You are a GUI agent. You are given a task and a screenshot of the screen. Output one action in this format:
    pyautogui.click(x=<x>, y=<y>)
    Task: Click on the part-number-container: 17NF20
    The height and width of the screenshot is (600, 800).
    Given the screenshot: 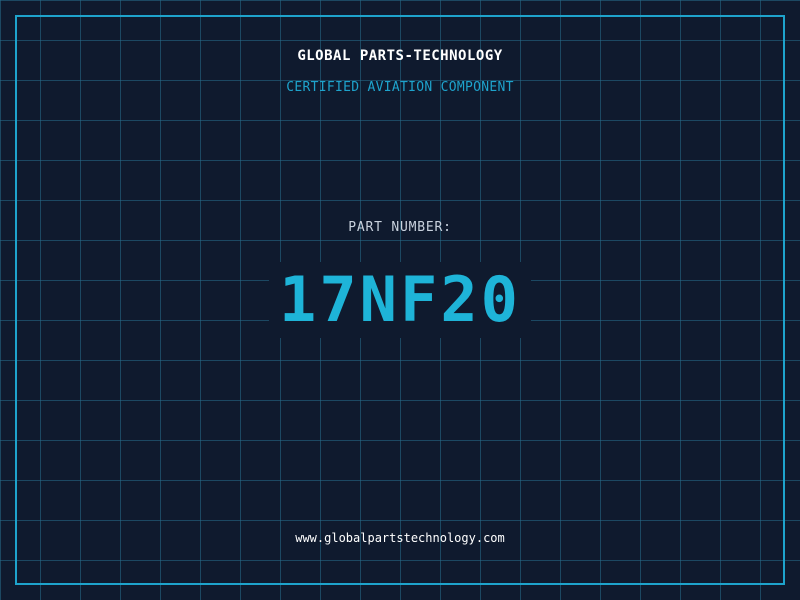 What is the action you would take?
    pyautogui.click(x=400, y=300)
    